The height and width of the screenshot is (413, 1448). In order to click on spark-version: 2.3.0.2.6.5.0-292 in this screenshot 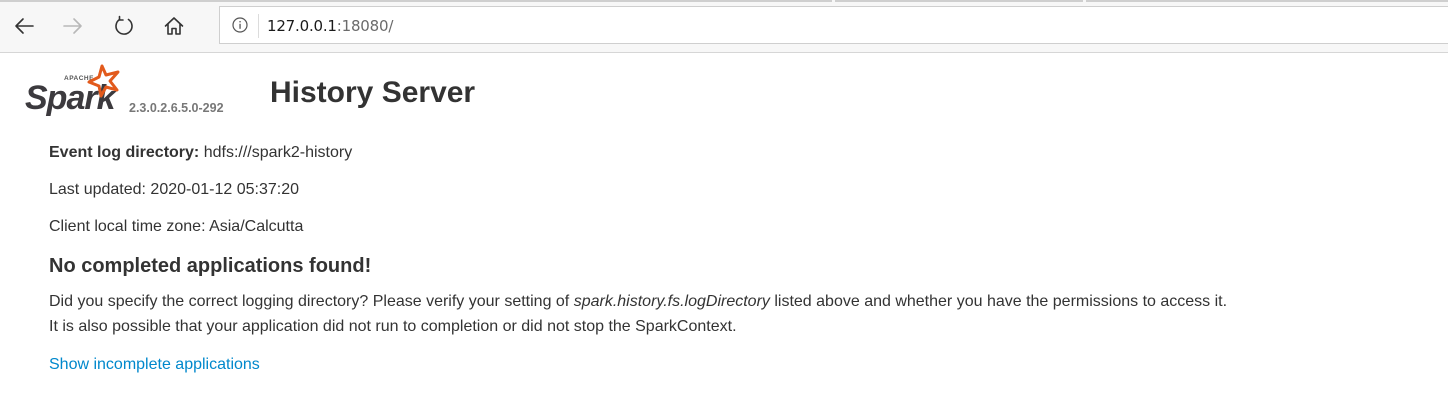, I will do `click(176, 108)`.